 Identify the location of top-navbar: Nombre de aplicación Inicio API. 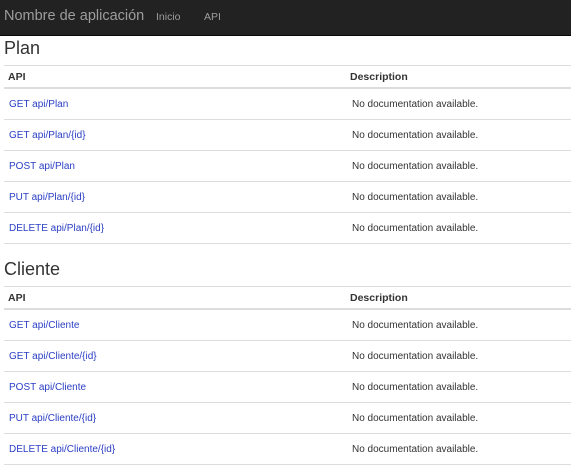
(285, 18).